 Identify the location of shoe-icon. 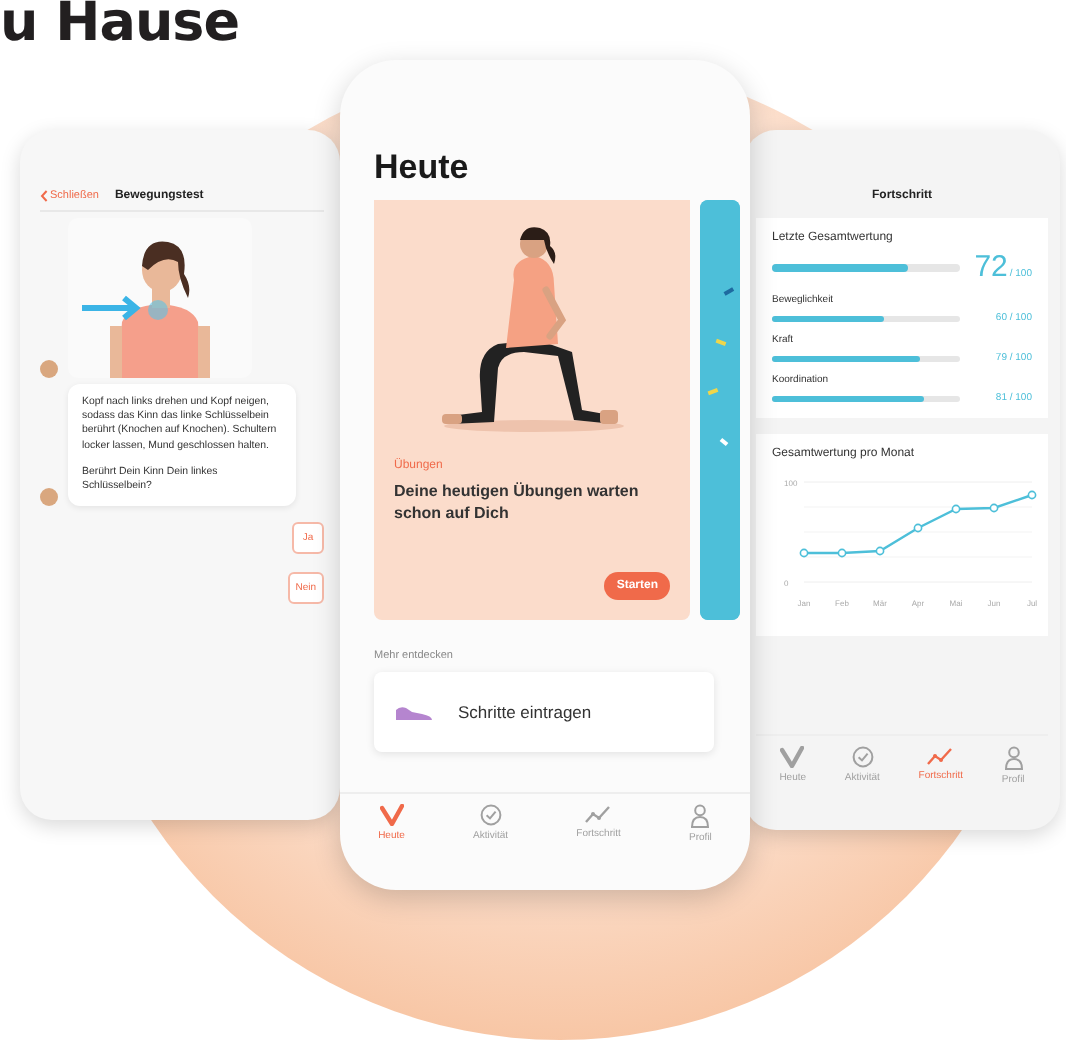
(414, 712).